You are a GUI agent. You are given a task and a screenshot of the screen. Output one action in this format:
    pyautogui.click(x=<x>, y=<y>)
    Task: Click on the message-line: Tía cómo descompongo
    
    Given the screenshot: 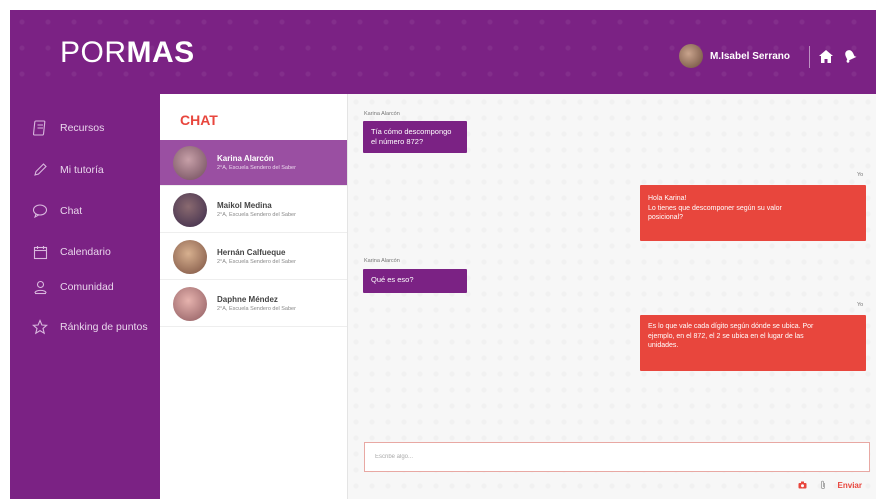 What is the action you would take?
    pyautogui.click(x=411, y=131)
    